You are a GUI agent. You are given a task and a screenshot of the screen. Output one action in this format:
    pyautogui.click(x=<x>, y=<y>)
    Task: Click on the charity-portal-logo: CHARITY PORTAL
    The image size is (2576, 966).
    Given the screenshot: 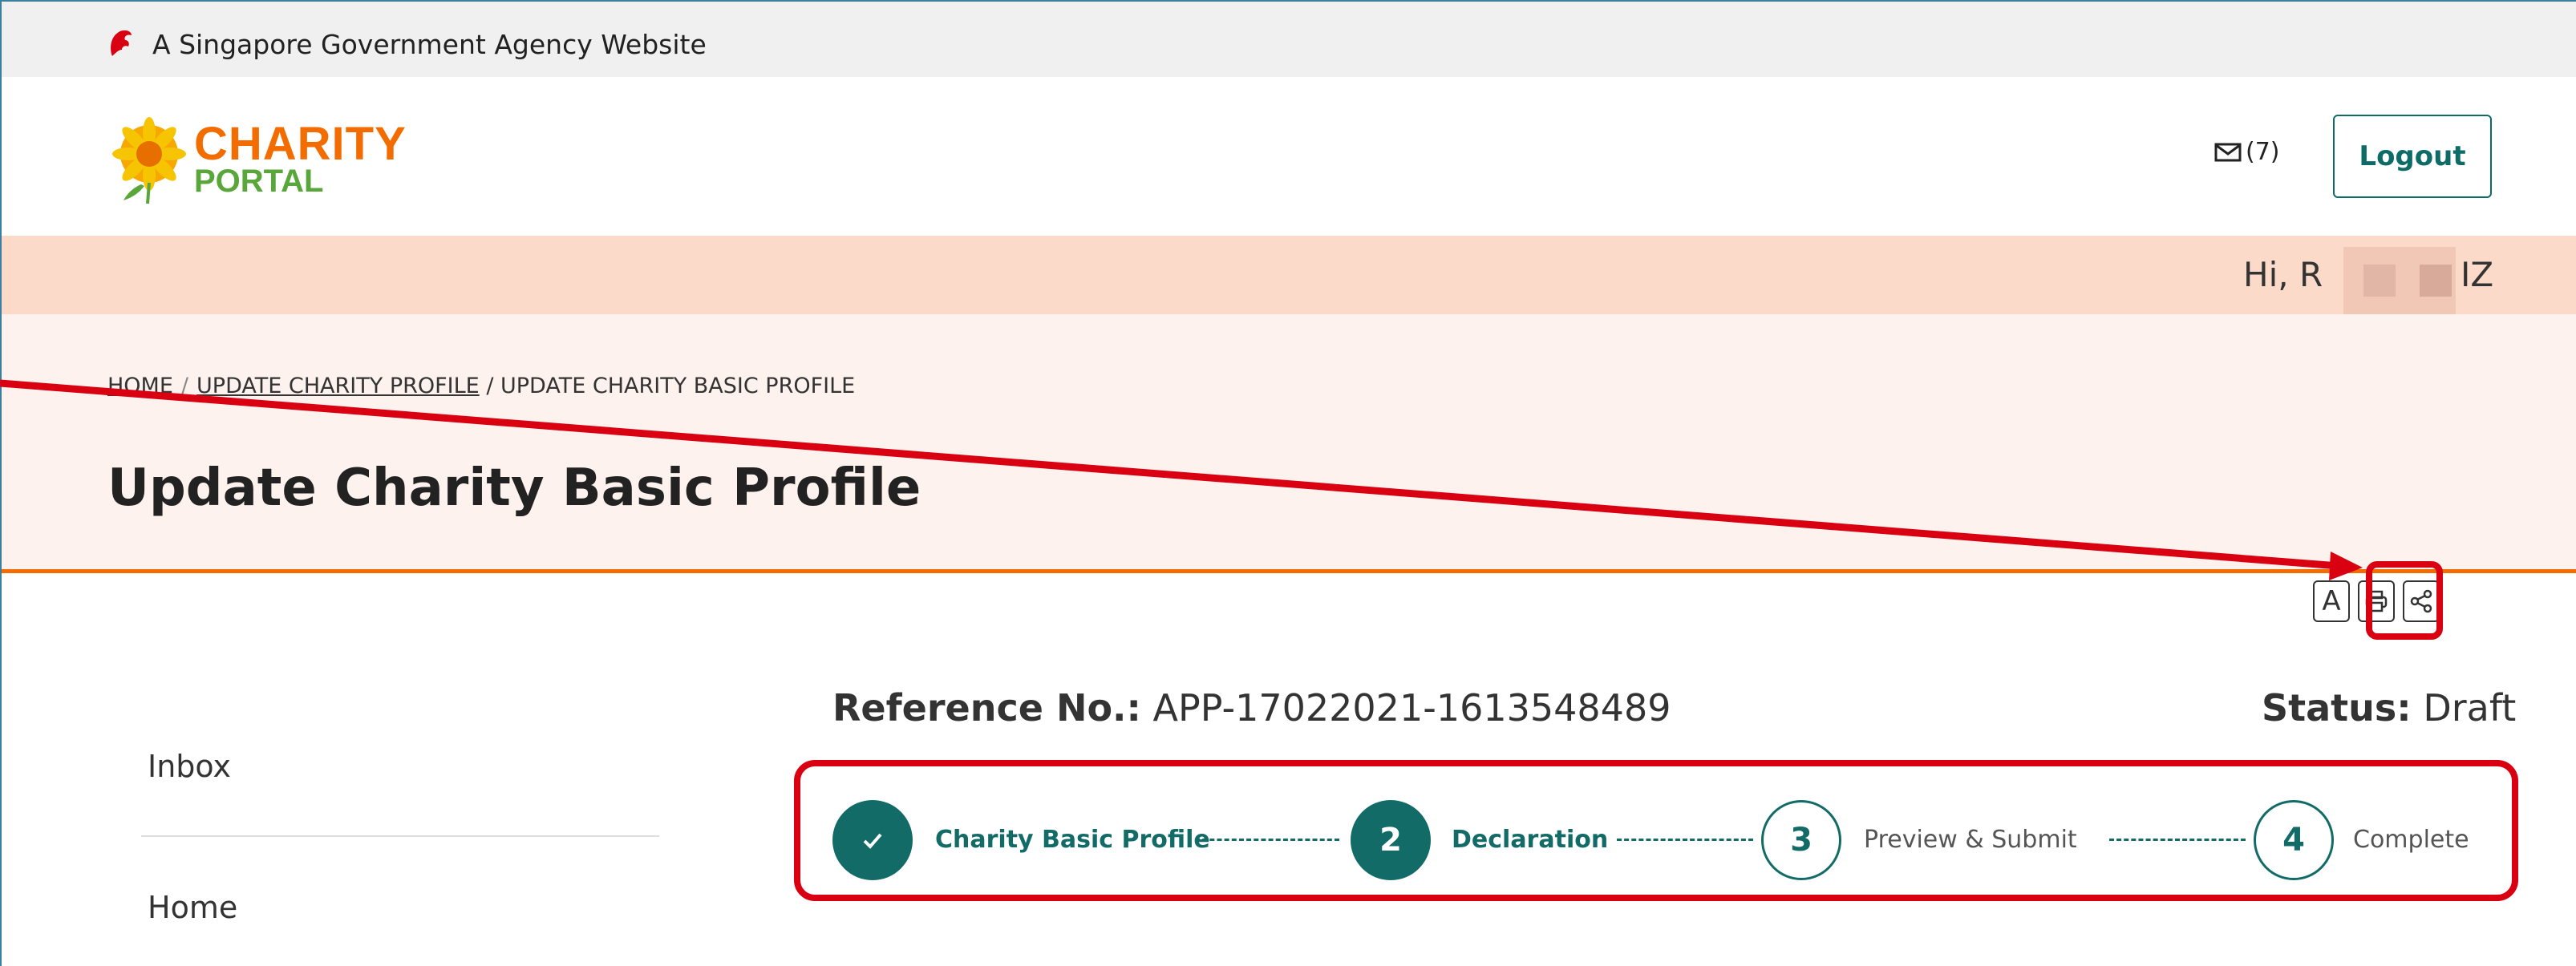 What is the action you would take?
    pyautogui.click(x=285, y=161)
    